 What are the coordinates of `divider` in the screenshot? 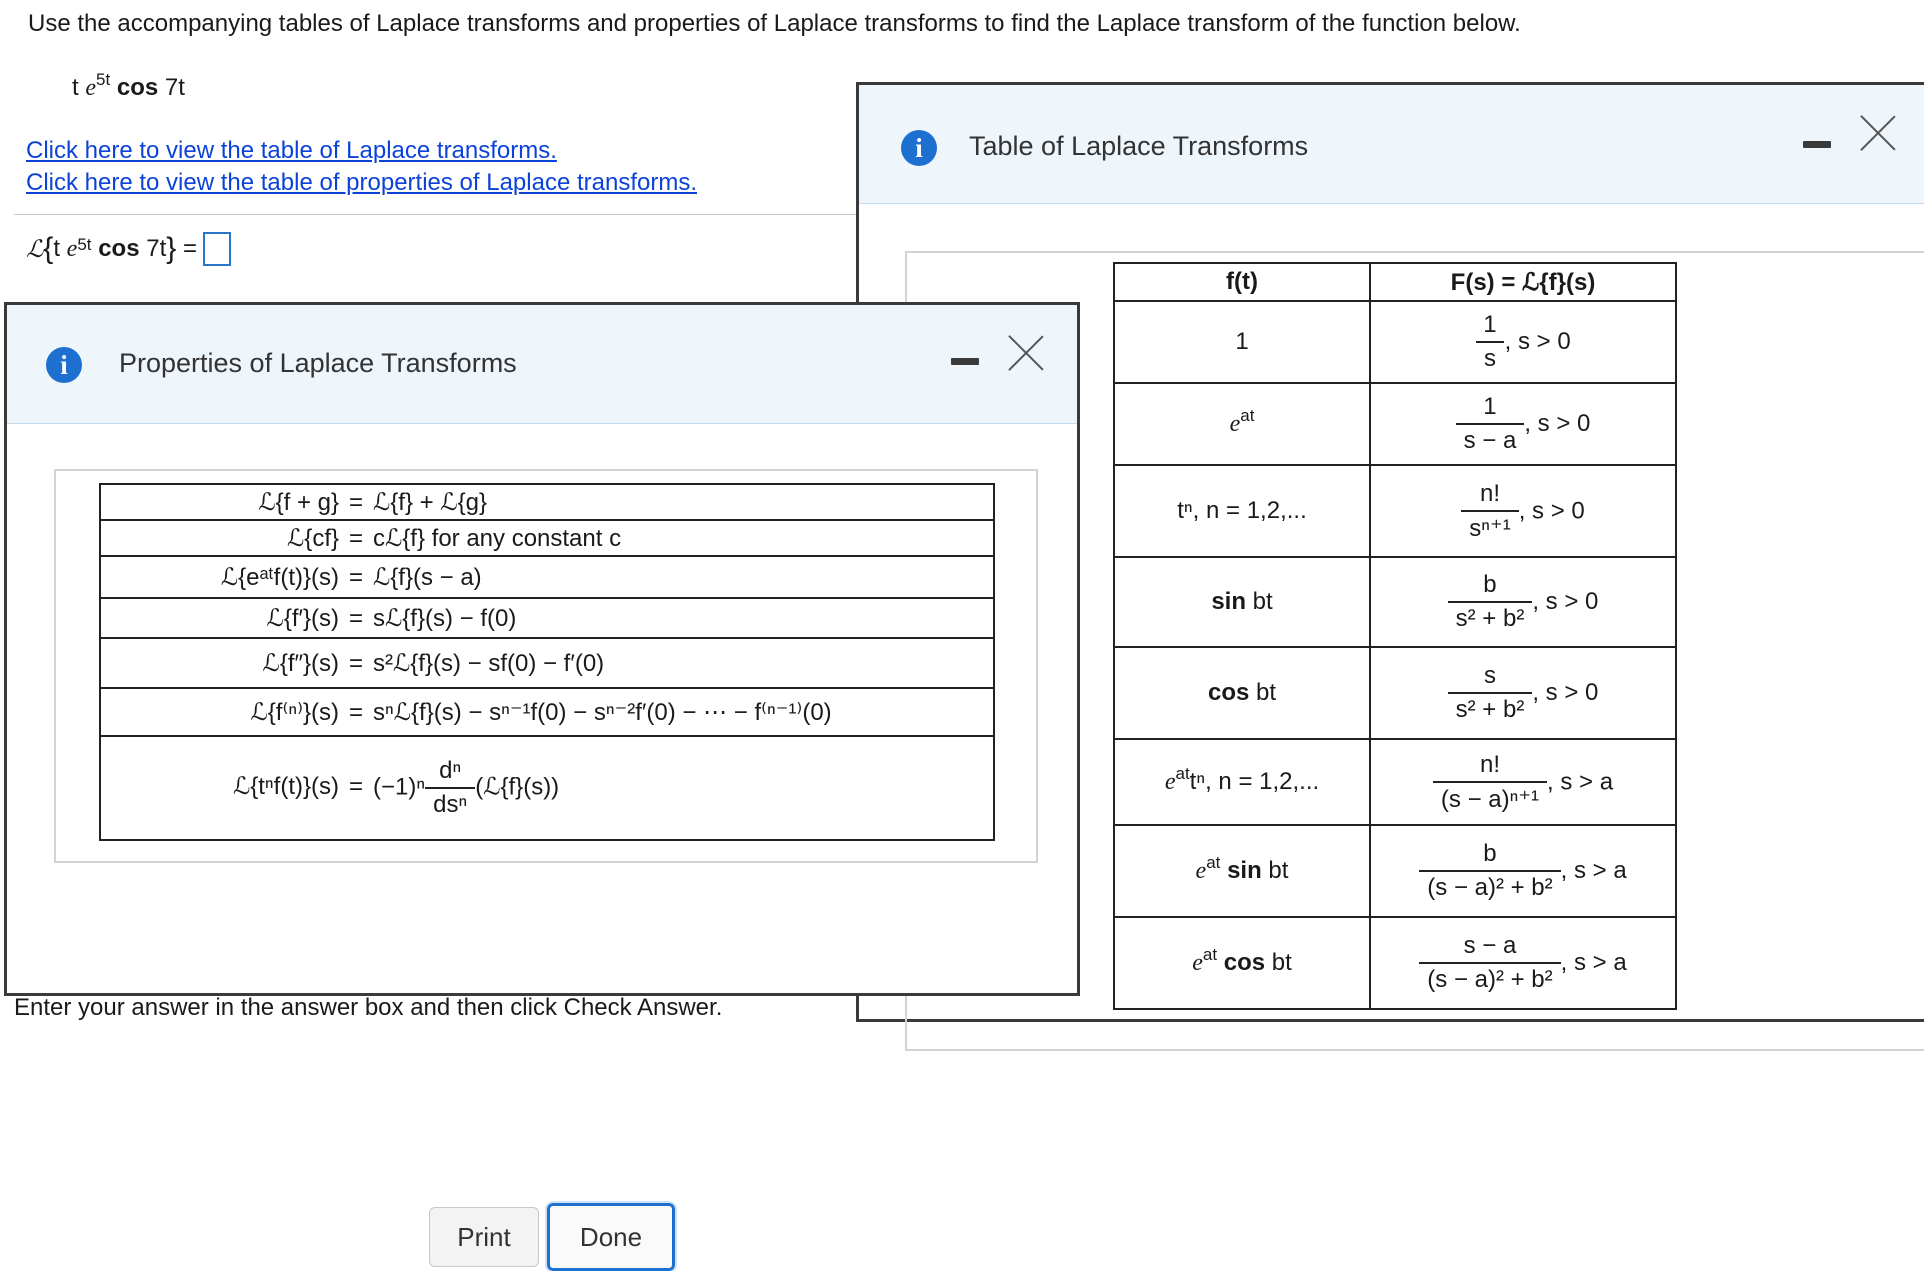 It's located at (439, 214).